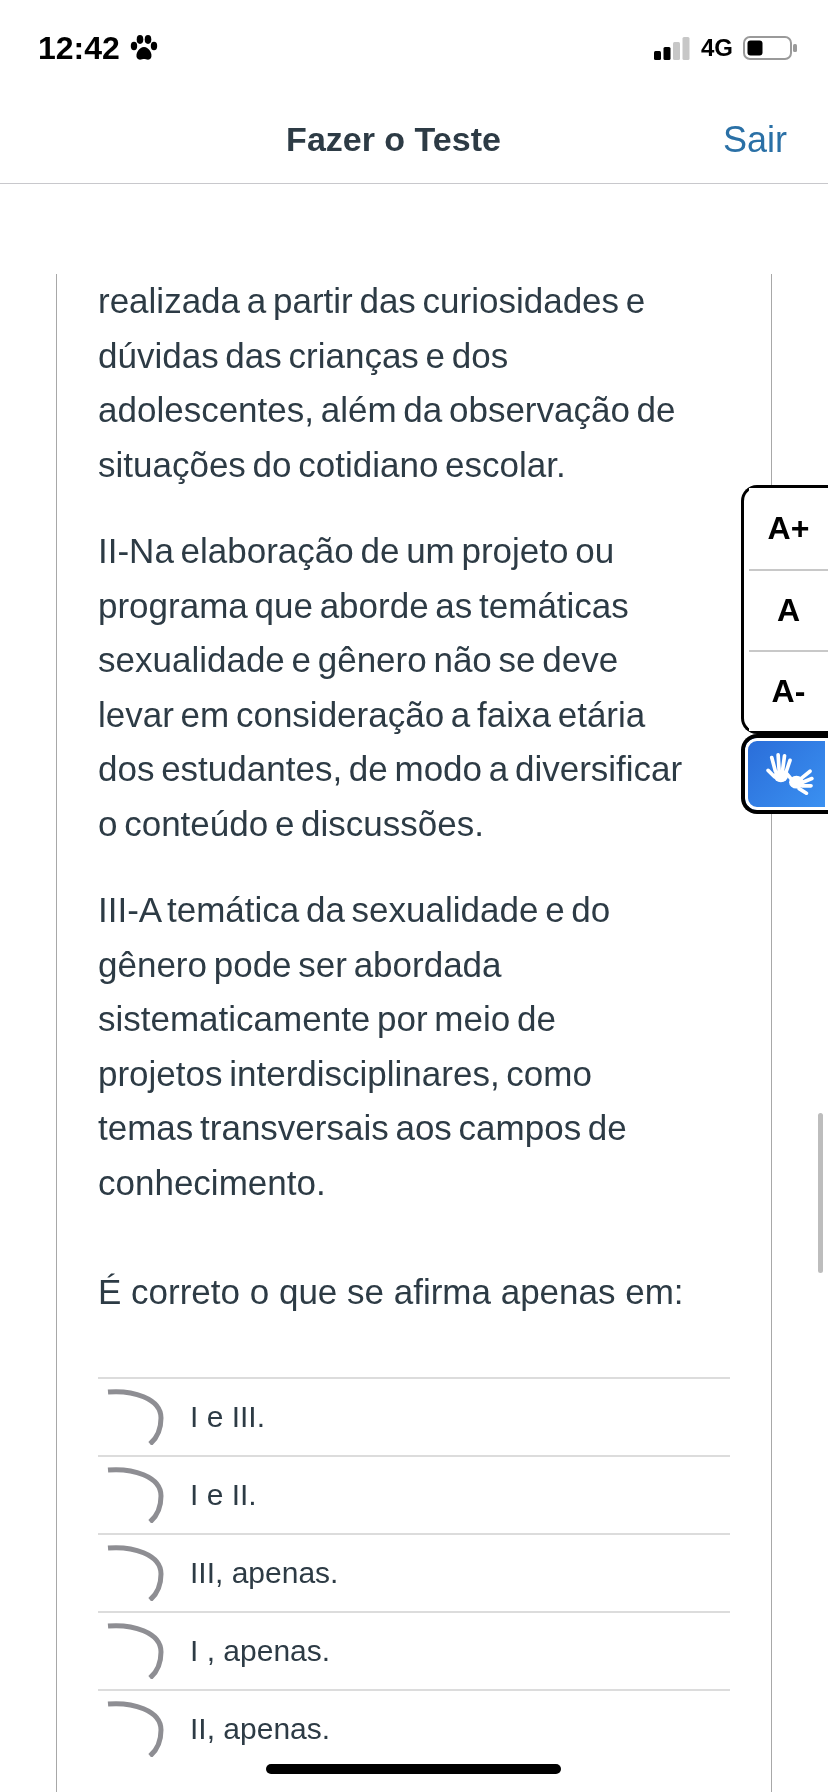 This screenshot has width=828, height=1792. Describe the element at coordinates (788, 690) in the screenshot. I see `text-size-button: A-` at that location.